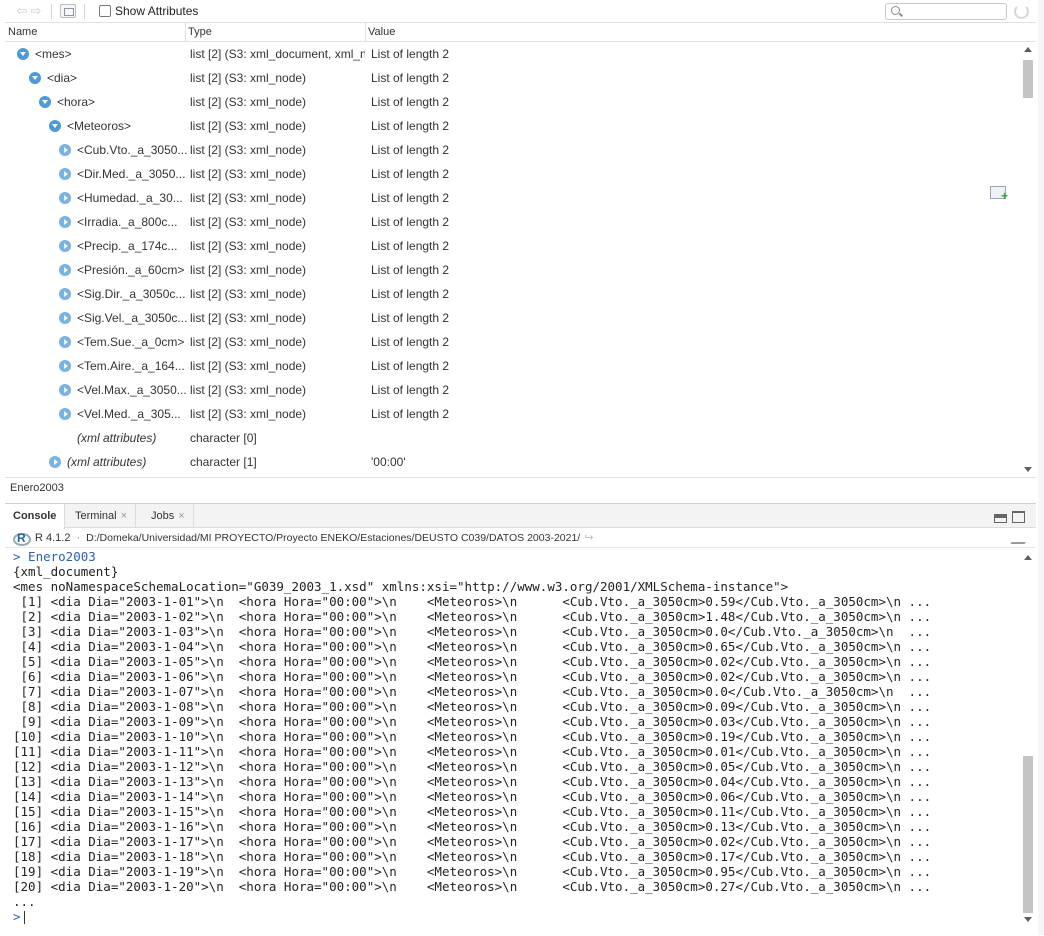  Describe the element at coordinates (24, 917) in the screenshot. I see `text-cursor` at that location.